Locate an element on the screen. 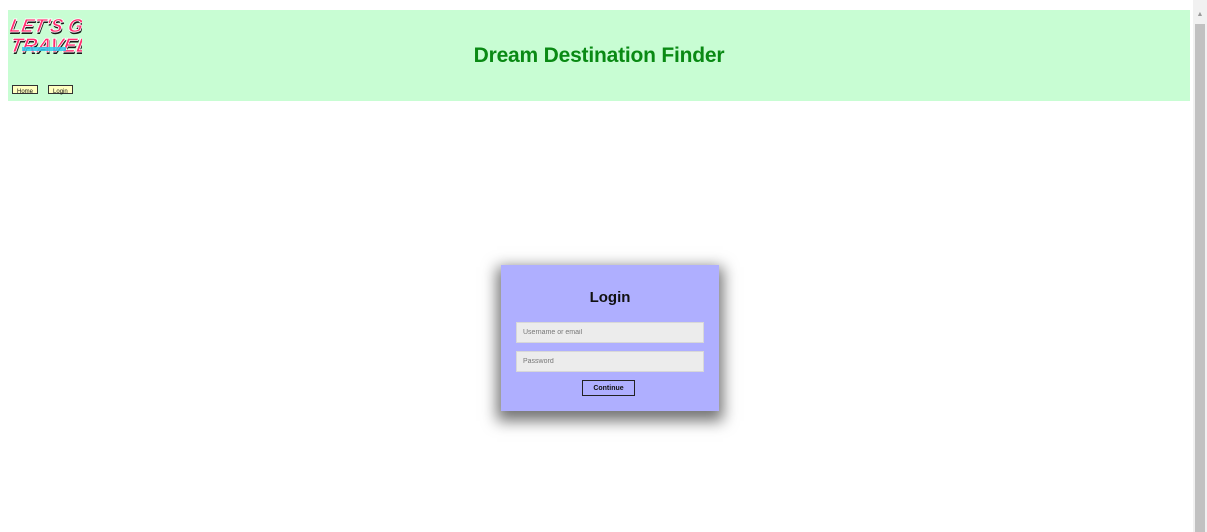 Image resolution: width=1207 pixels, height=532 pixels. nav-login-button: Login is located at coordinates (60, 90).